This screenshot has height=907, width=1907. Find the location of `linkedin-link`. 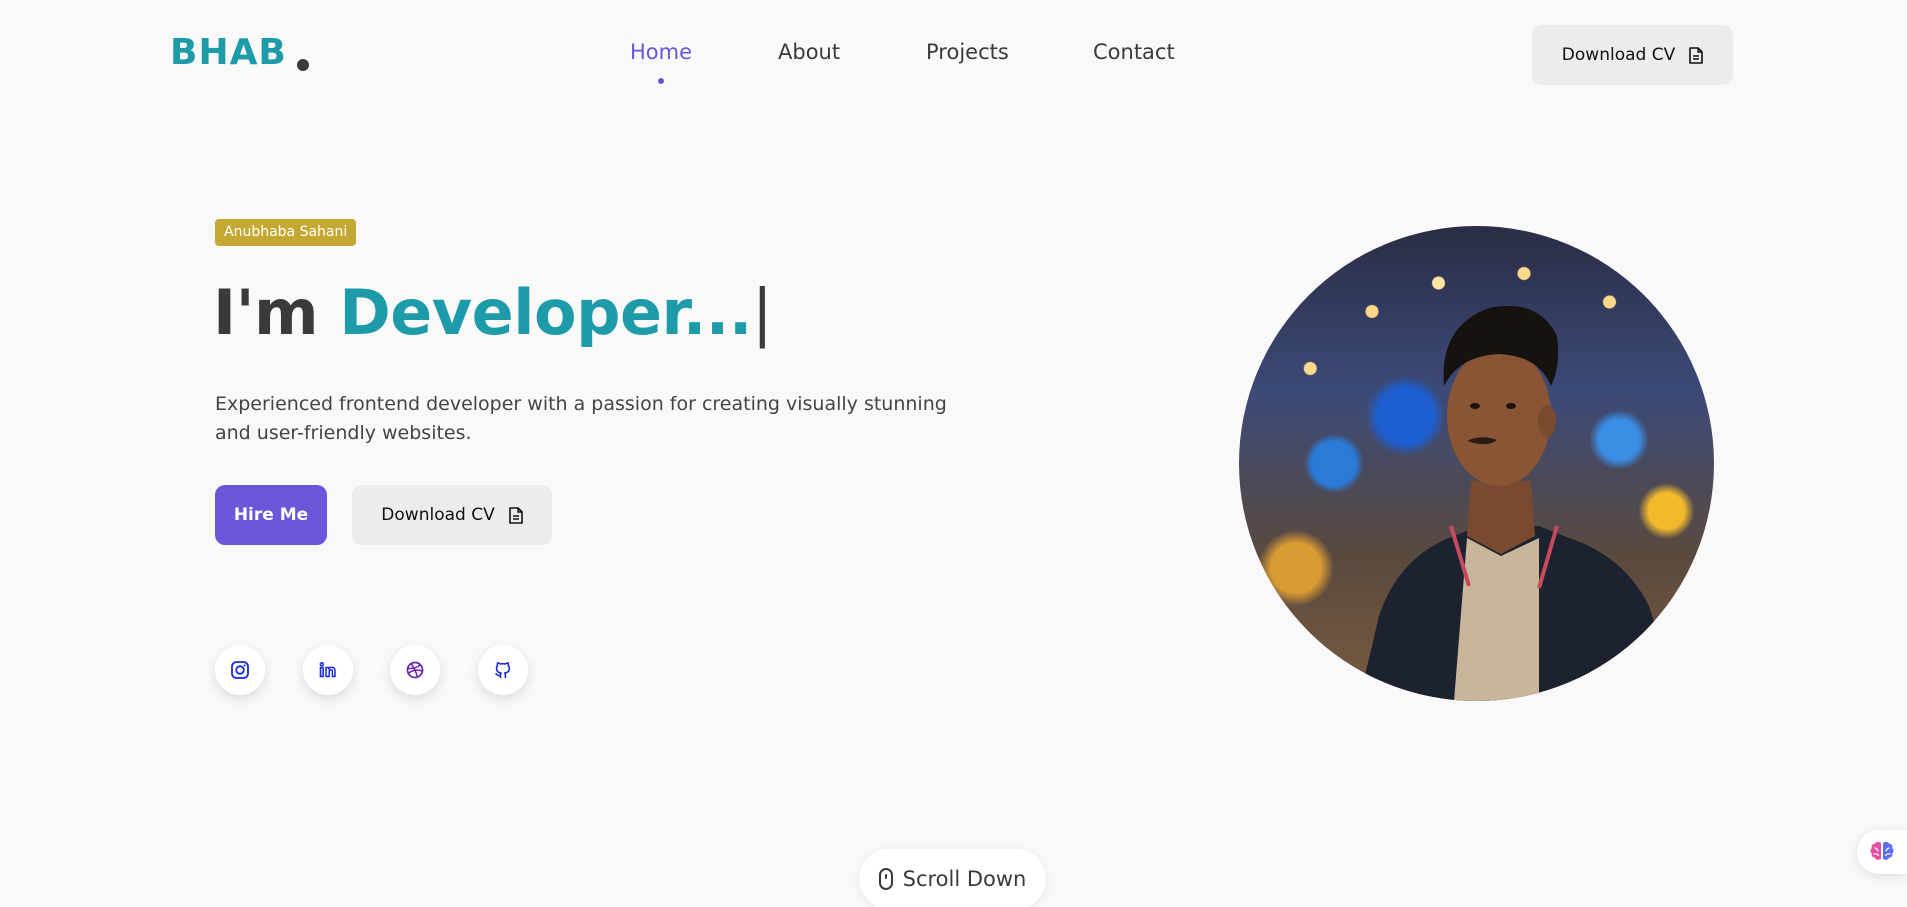

linkedin-link is located at coordinates (328, 670).